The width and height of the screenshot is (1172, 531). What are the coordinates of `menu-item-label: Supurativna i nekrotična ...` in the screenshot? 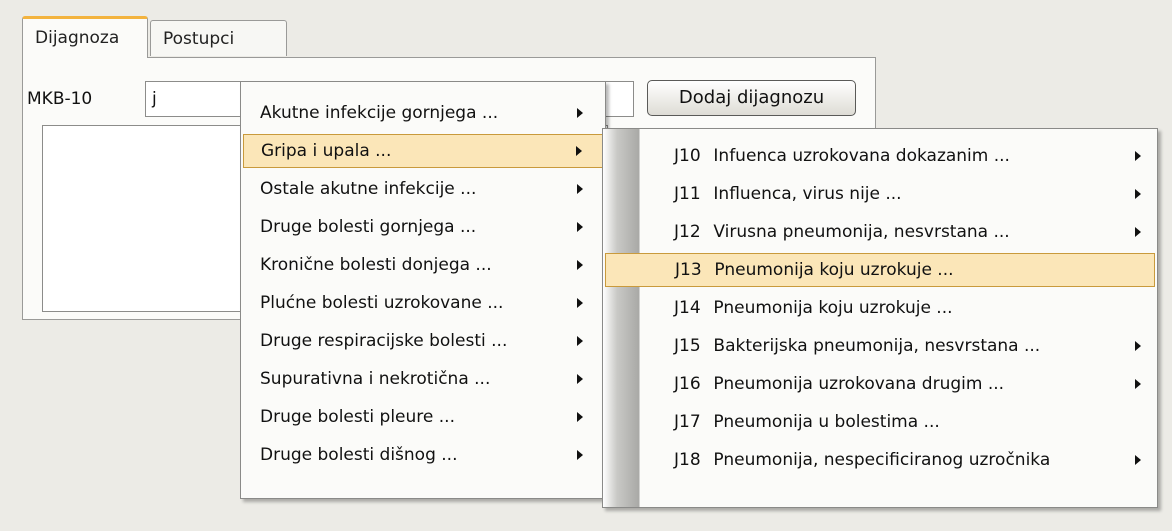 It's located at (375, 379).